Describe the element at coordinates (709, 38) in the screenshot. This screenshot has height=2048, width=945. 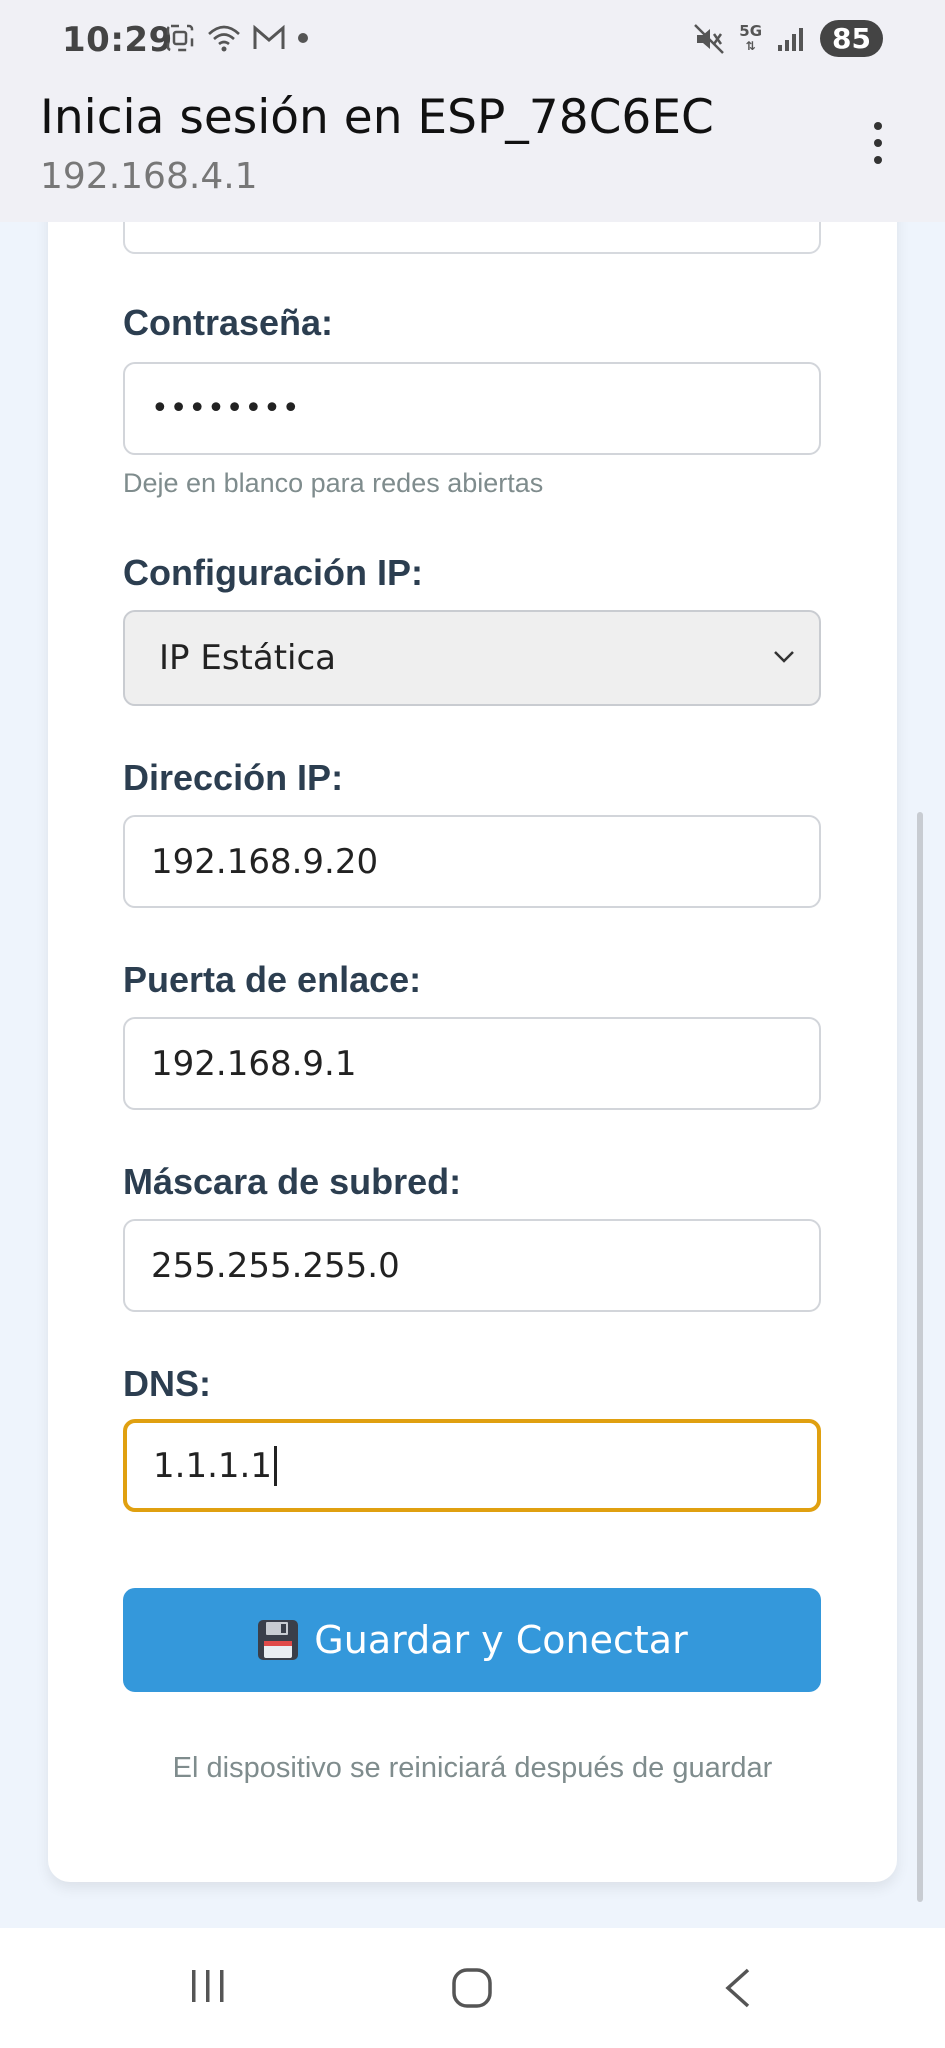
I see `mute-icon` at that location.